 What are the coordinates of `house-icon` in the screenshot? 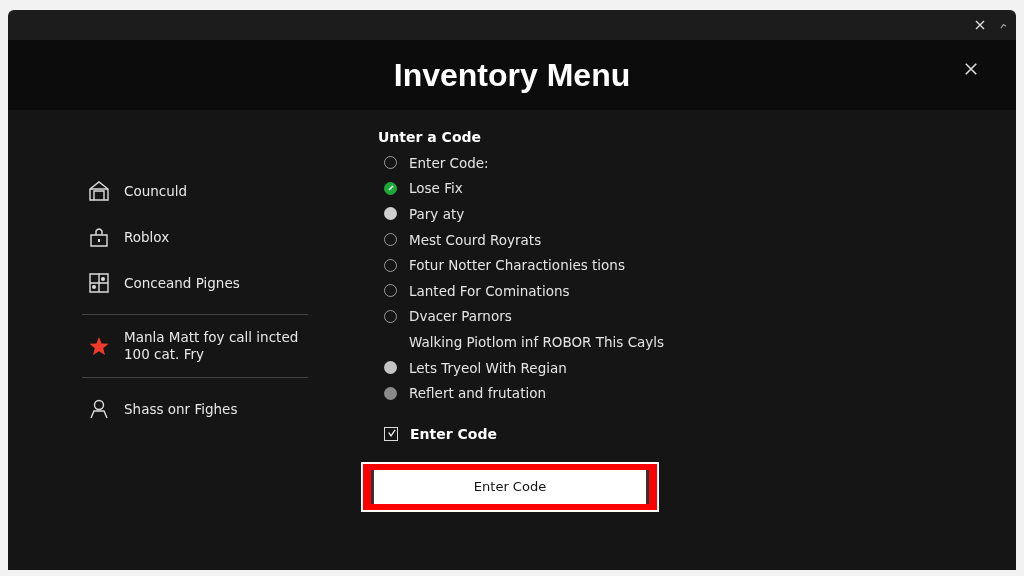 It's located at (99, 191).